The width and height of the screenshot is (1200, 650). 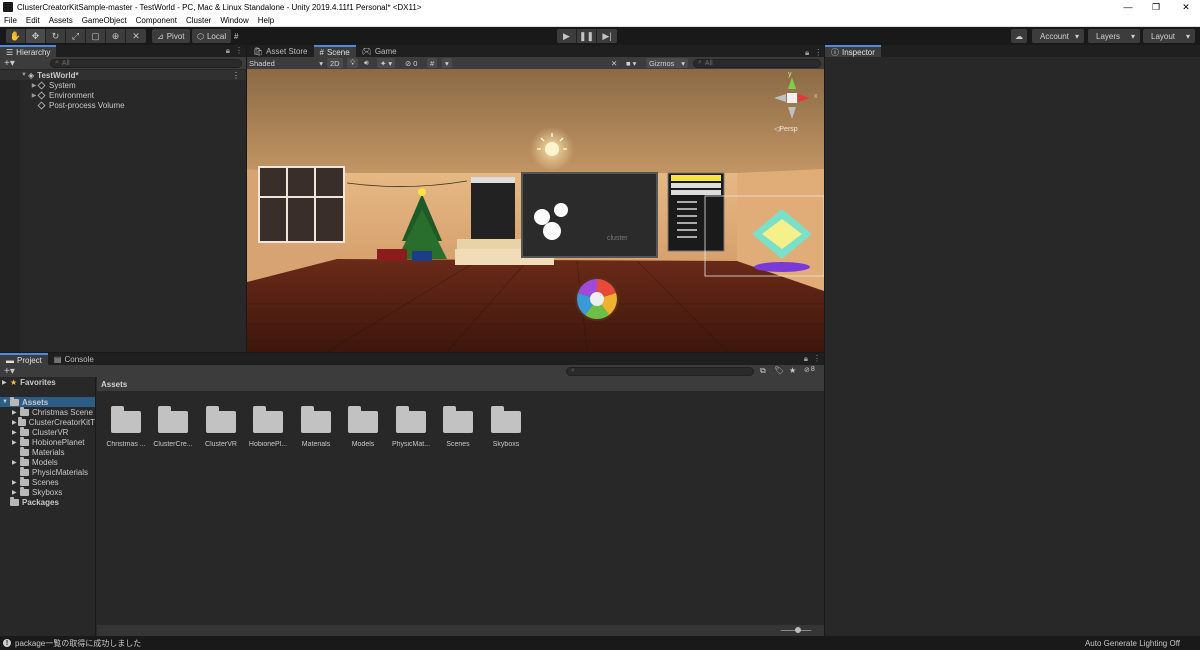 What do you see at coordinates (136, 36) in the screenshot?
I see `custom-tool-icon: ✕` at bounding box center [136, 36].